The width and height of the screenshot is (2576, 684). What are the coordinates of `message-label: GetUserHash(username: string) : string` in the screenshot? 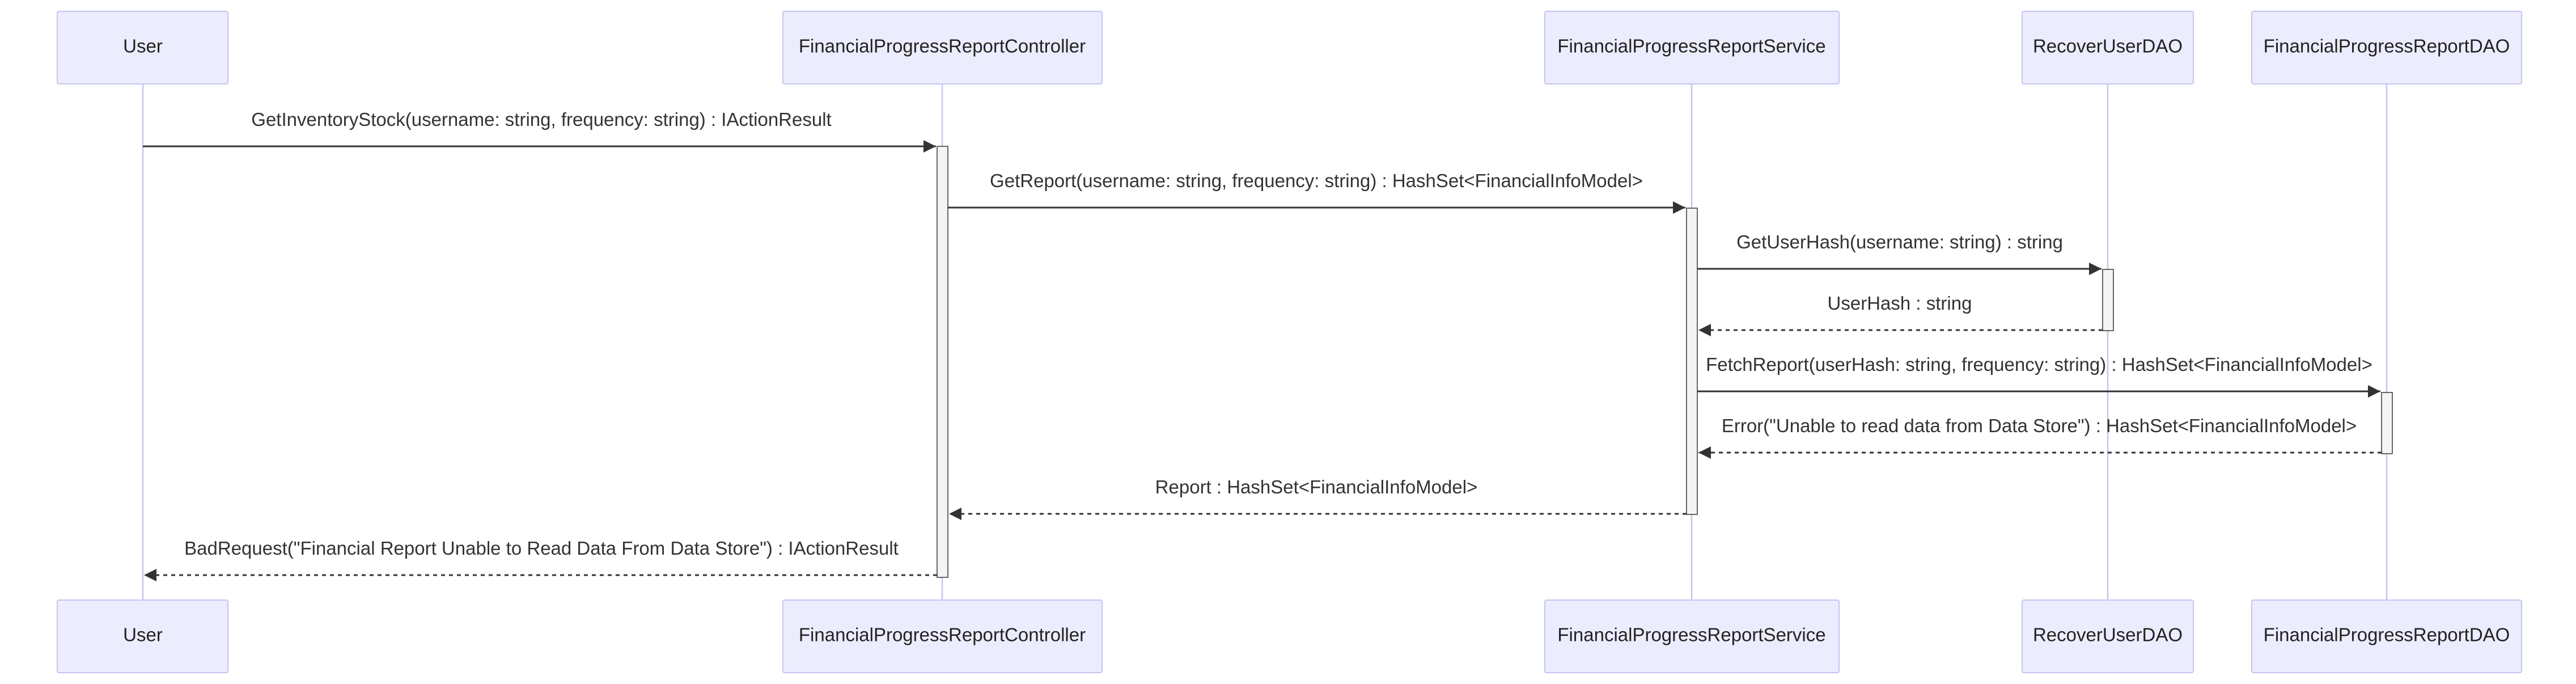 It's located at (1900, 241).